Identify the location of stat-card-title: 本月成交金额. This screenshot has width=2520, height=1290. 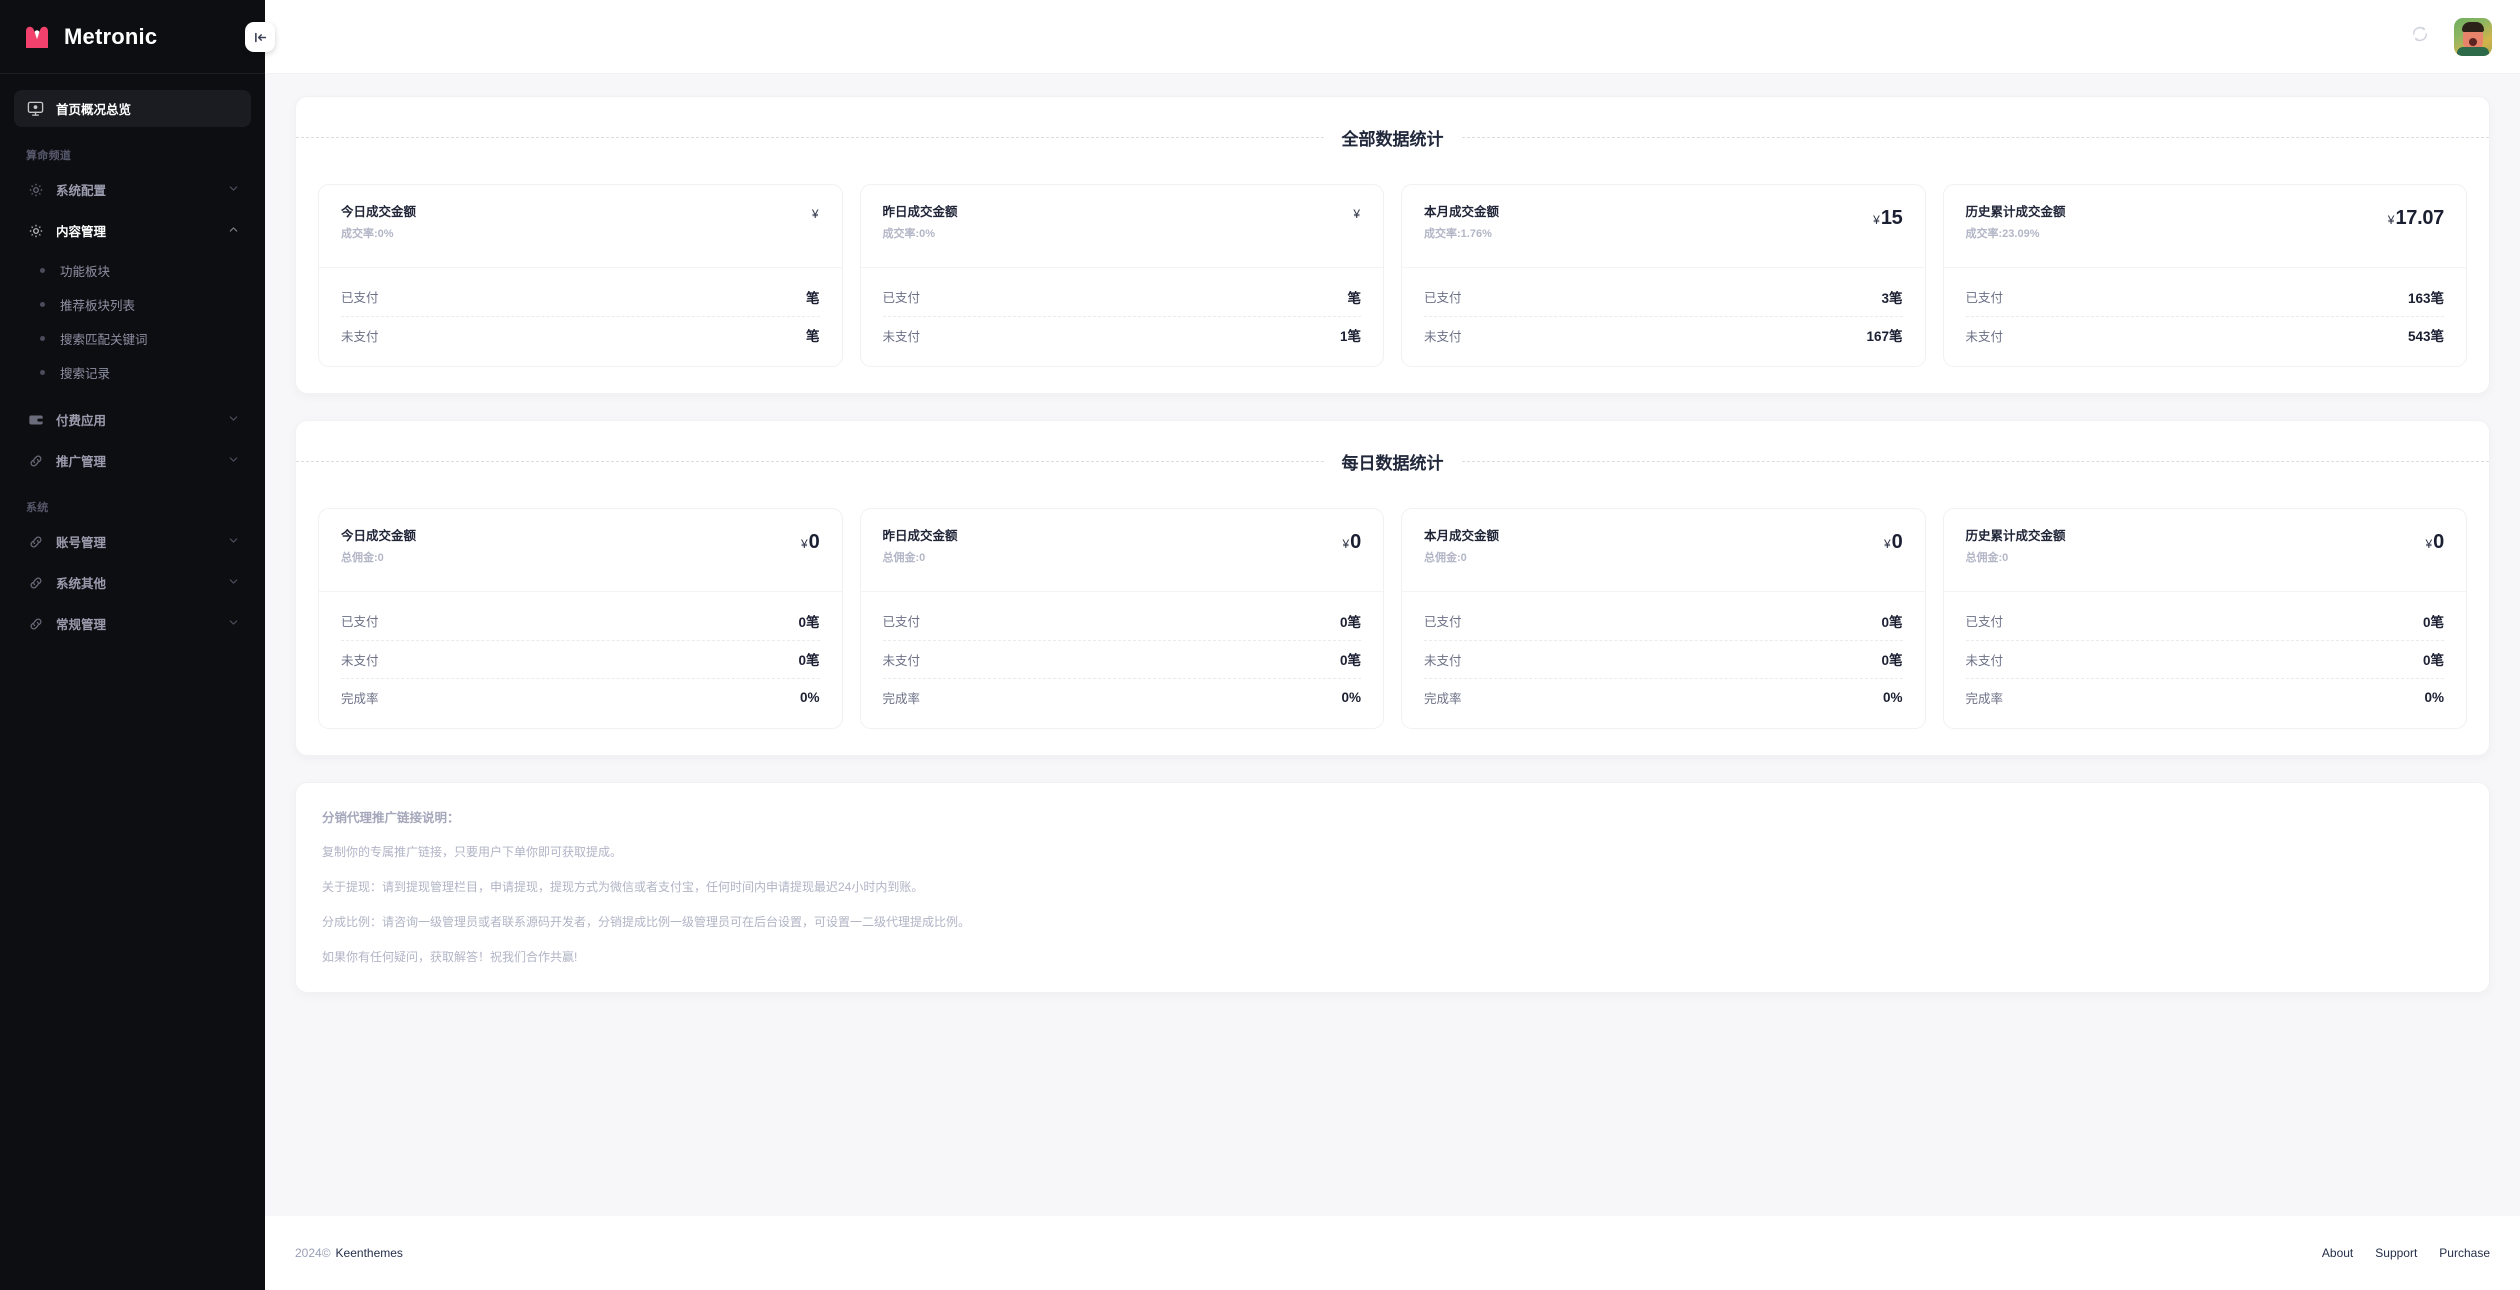
(1462, 535).